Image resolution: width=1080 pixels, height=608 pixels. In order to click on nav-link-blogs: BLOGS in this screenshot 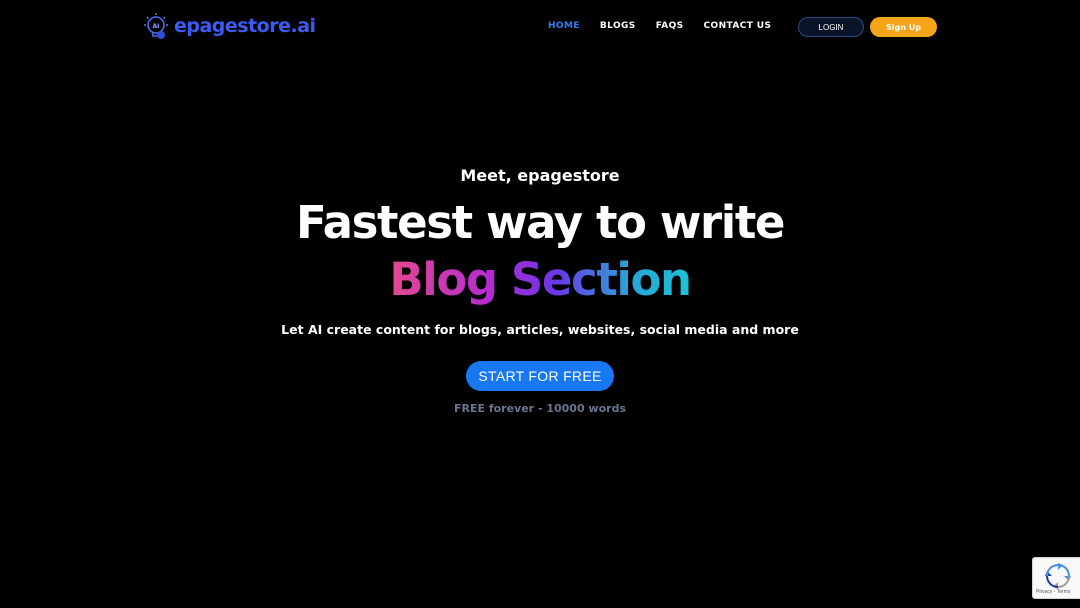, I will do `click(618, 26)`.